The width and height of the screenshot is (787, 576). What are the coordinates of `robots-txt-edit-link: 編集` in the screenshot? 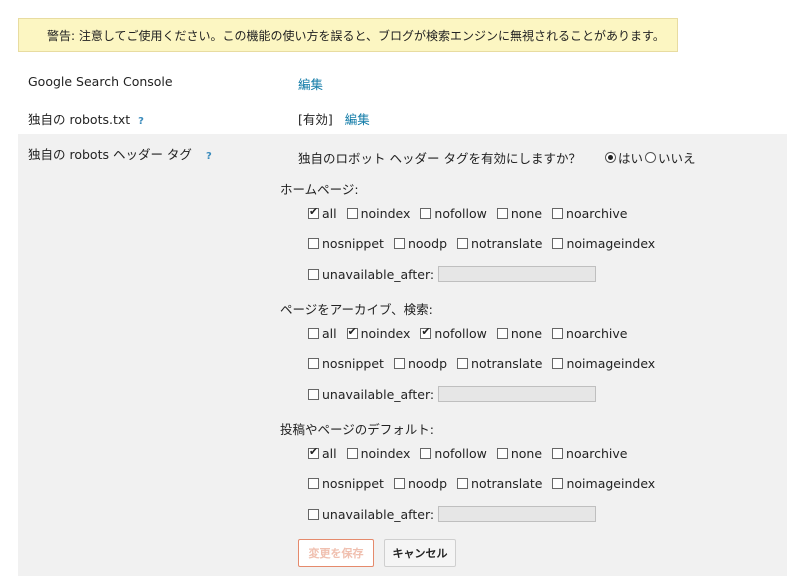 It's located at (357, 119).